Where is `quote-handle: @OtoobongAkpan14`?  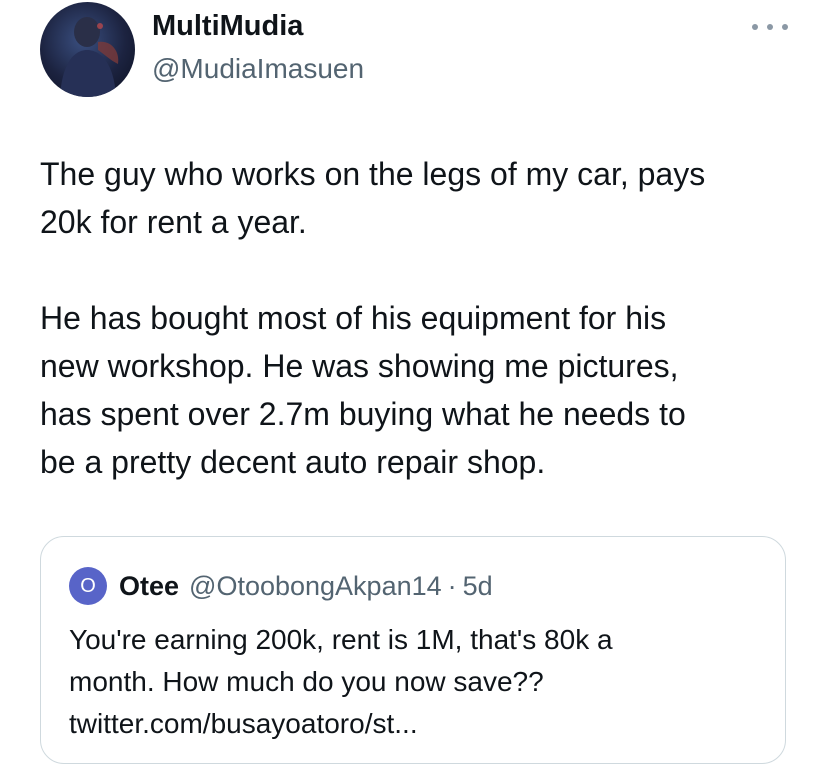 quote-handle: @OtoobongAkpan14 is located at coordinates (315, 586).